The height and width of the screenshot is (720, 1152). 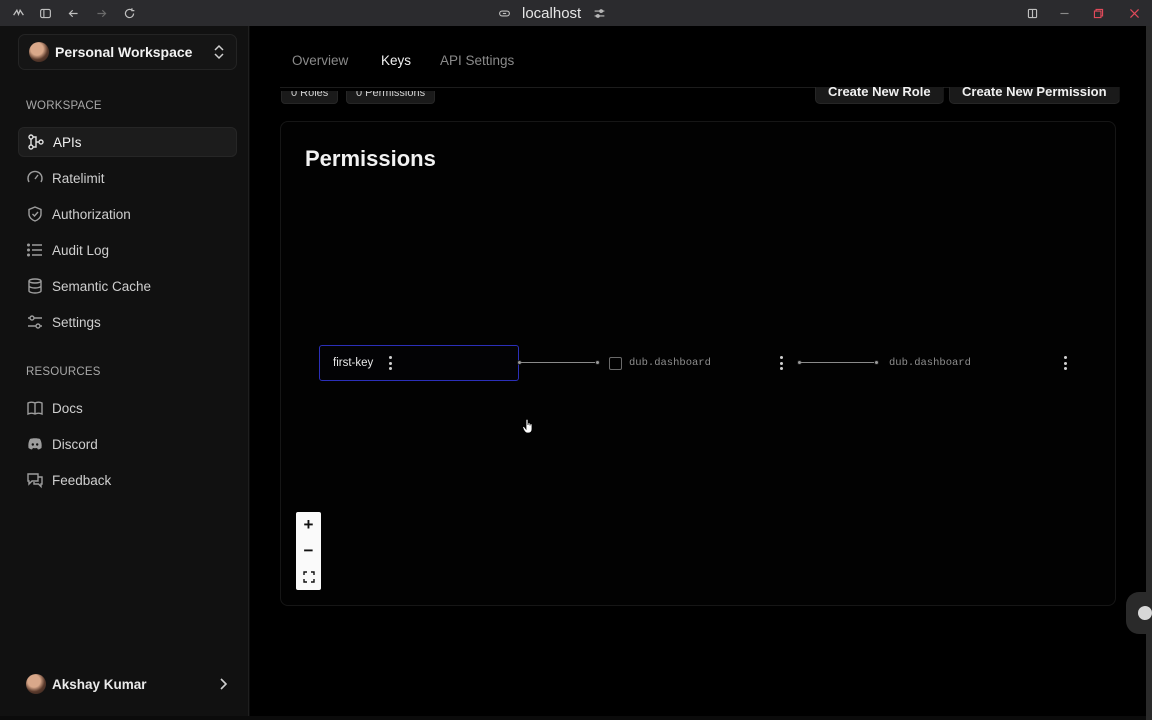 What do you see at coordinates (477, 60) in the screenshot?
I see `tab-api-settings: API Settings` at bounding box center [477, 60].